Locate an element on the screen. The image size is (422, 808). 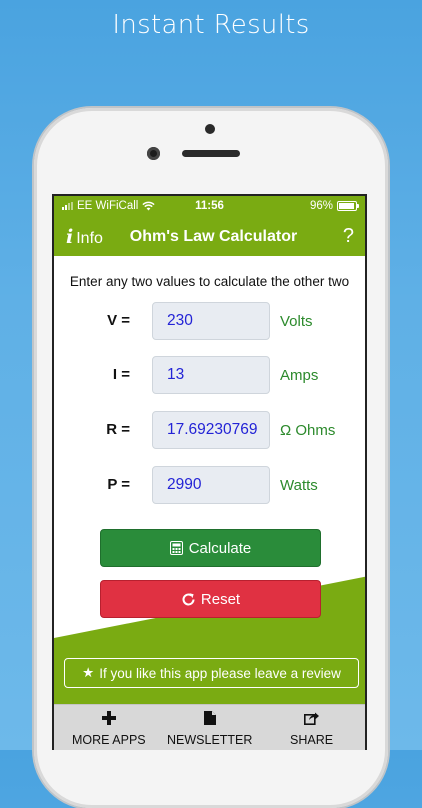
reset-button: Reset is located at coordinates (210, 599).